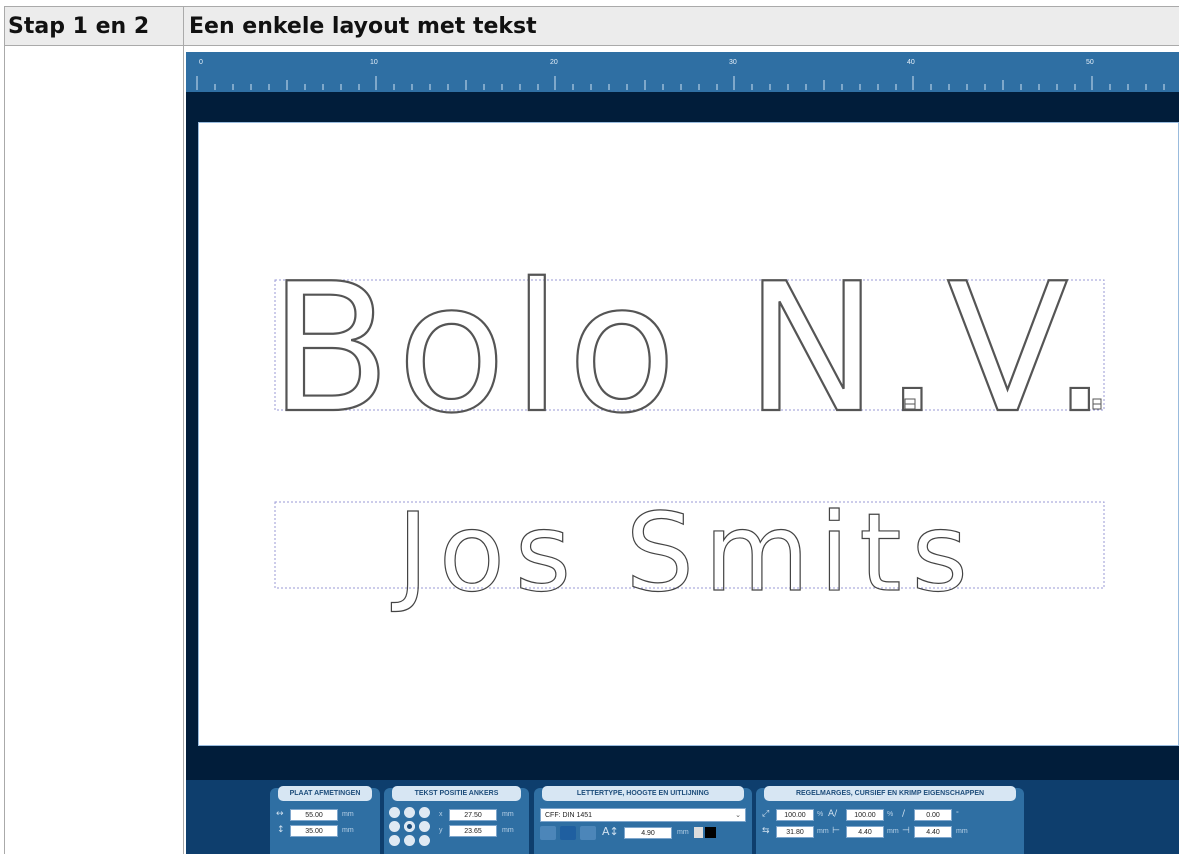 The height and width of the screenshot is (854, 1179). Describe the element at coordinates (933, 832) in the screenshot. I see `margin-right-input: 4.40` at that location.